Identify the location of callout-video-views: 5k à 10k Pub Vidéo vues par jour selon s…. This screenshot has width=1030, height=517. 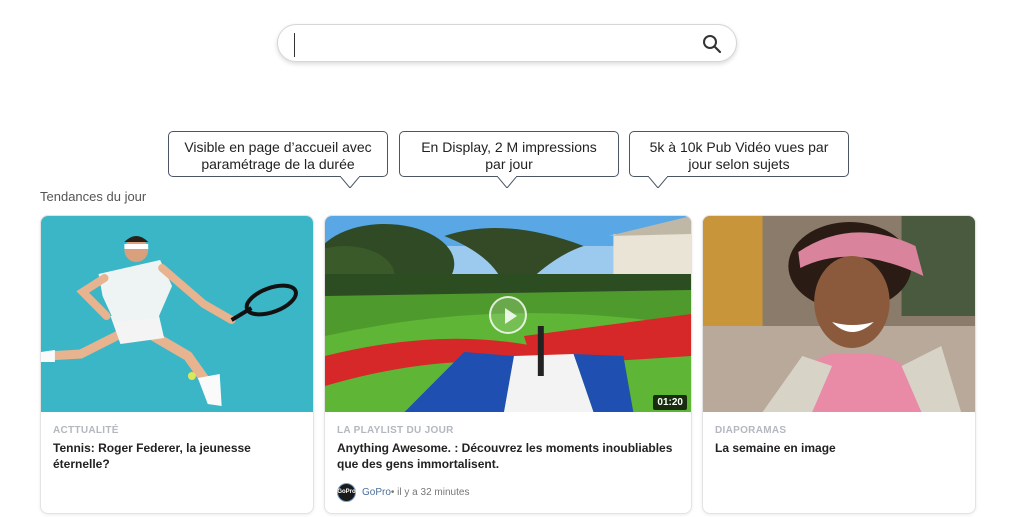
(739, 159).